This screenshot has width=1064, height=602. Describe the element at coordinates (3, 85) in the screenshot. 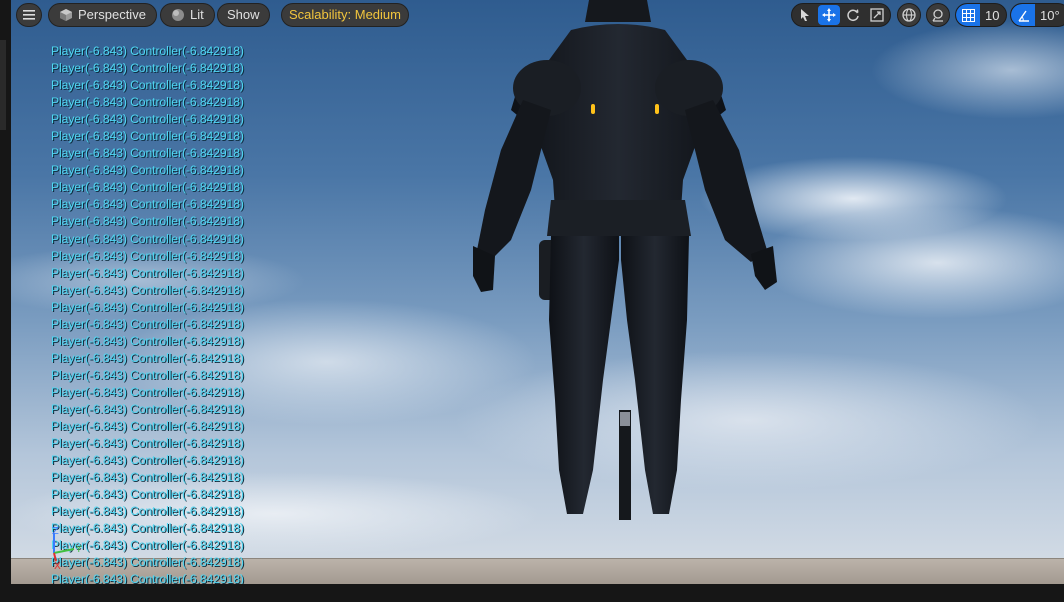

I see `panel-scrollbar` at that location.